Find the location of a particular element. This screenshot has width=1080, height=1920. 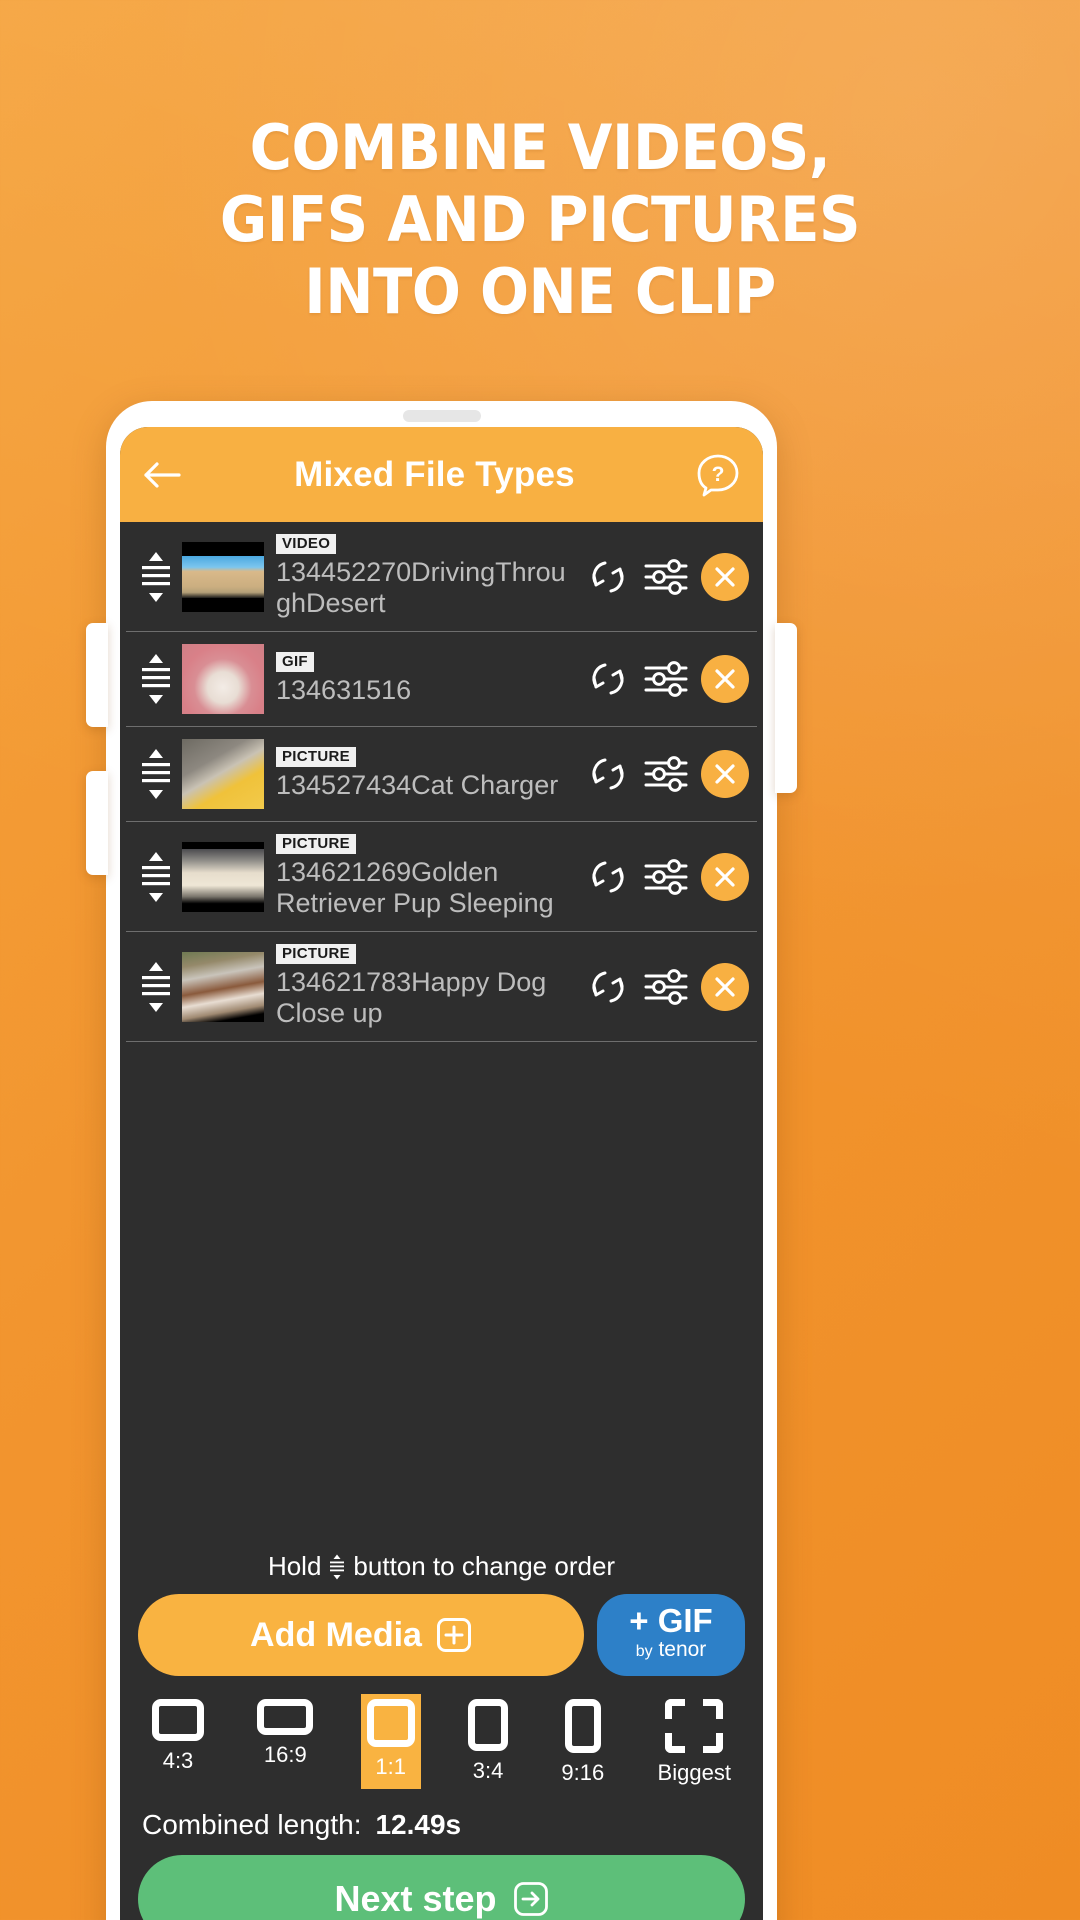

table-row: PICTURE 134621783Happy Dog Close up is located at coordinates (441, 987).